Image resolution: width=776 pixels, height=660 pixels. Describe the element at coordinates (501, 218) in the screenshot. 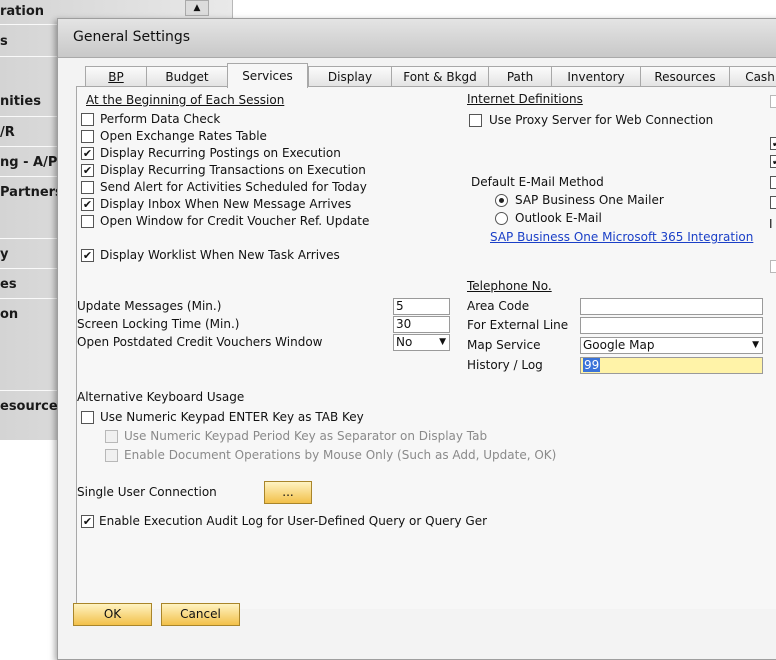

I see `outlook-radio` at that location.